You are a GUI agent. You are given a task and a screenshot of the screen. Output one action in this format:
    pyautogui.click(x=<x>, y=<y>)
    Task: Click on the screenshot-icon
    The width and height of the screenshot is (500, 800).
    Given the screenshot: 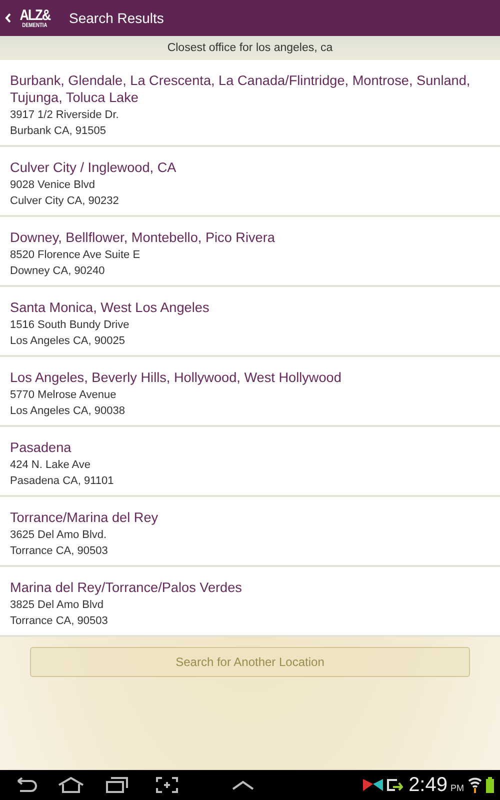 What is the action you would take?
    pyautogui.click(x=167, y=785)
    